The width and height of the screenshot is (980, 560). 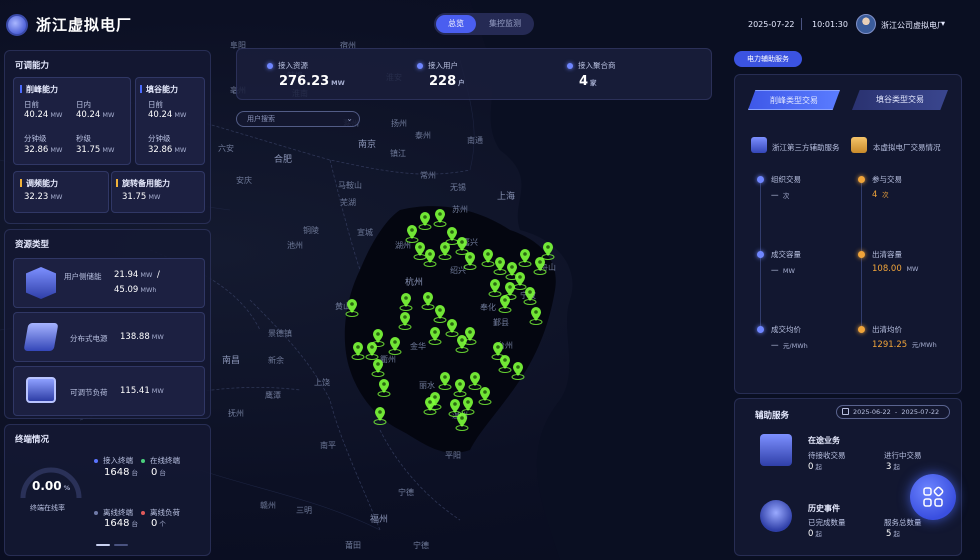 What do you see at coordinates (103, 545) in the screenshot?
I see `pager-dot-active` at bounding box center [103, 545].